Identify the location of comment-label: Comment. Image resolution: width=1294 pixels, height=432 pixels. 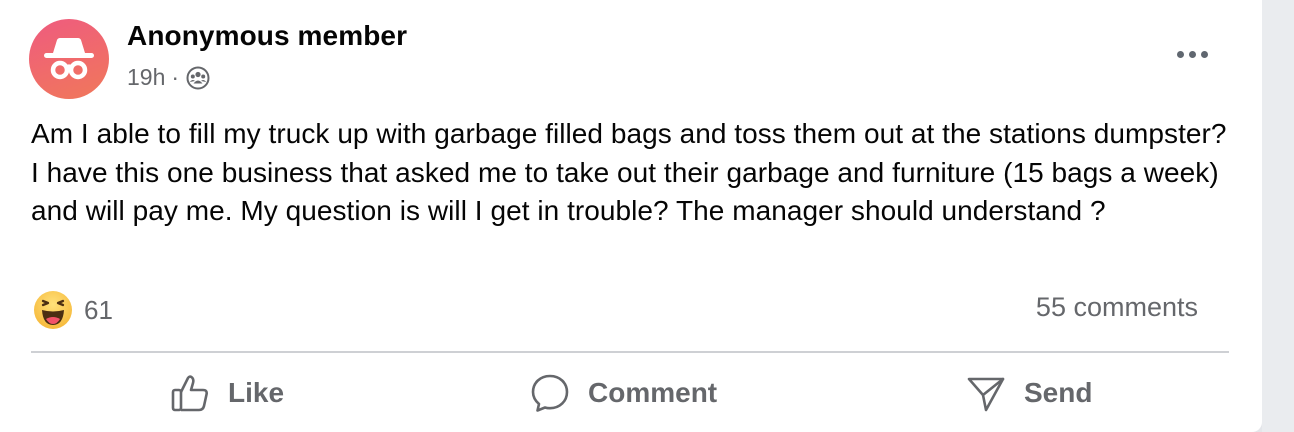
(653, 392).